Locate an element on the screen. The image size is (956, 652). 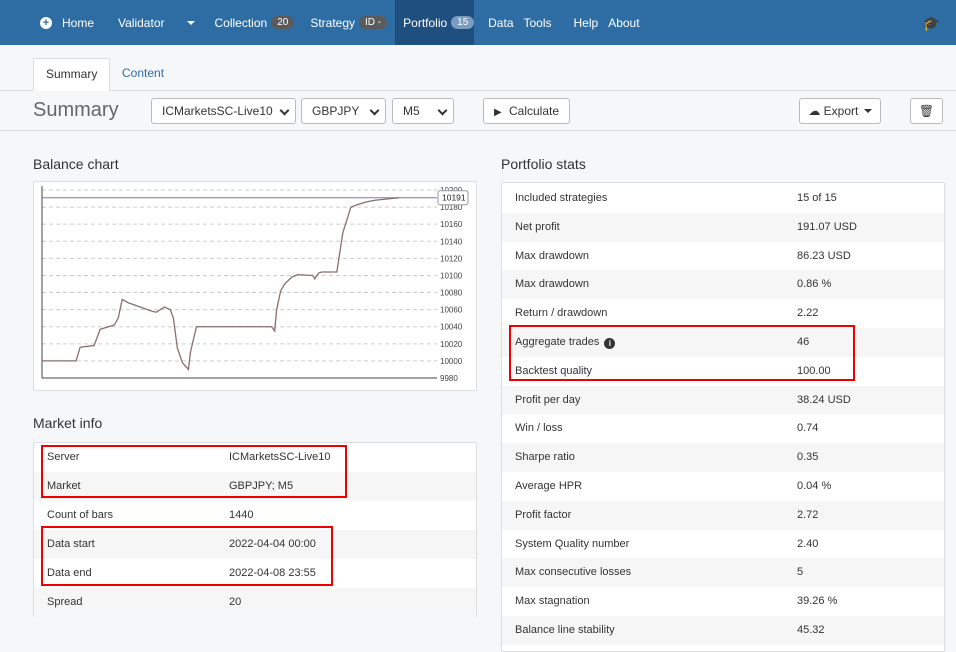
nav-data-label: Data is located at coordinates (501, 22).